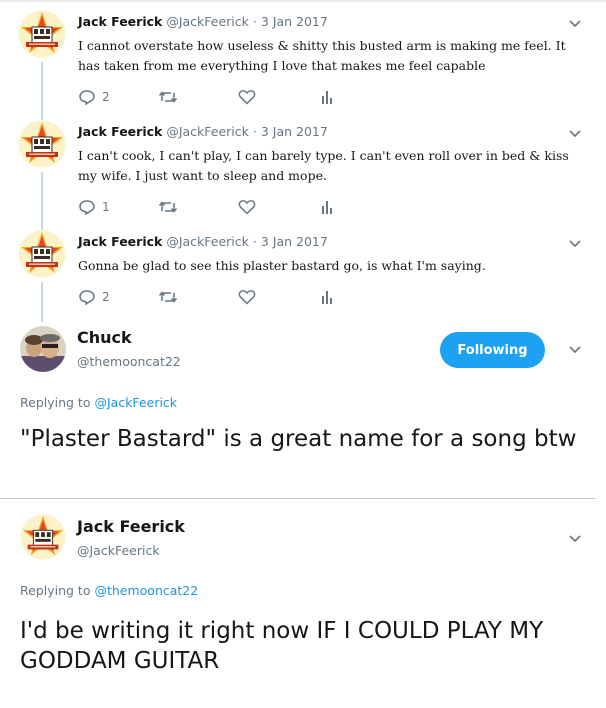 This screenshot has width=606, height=708. What do you see at coordinates (298, 498) in the screenshot?
I see `divider` at bounding box center [298, 498].